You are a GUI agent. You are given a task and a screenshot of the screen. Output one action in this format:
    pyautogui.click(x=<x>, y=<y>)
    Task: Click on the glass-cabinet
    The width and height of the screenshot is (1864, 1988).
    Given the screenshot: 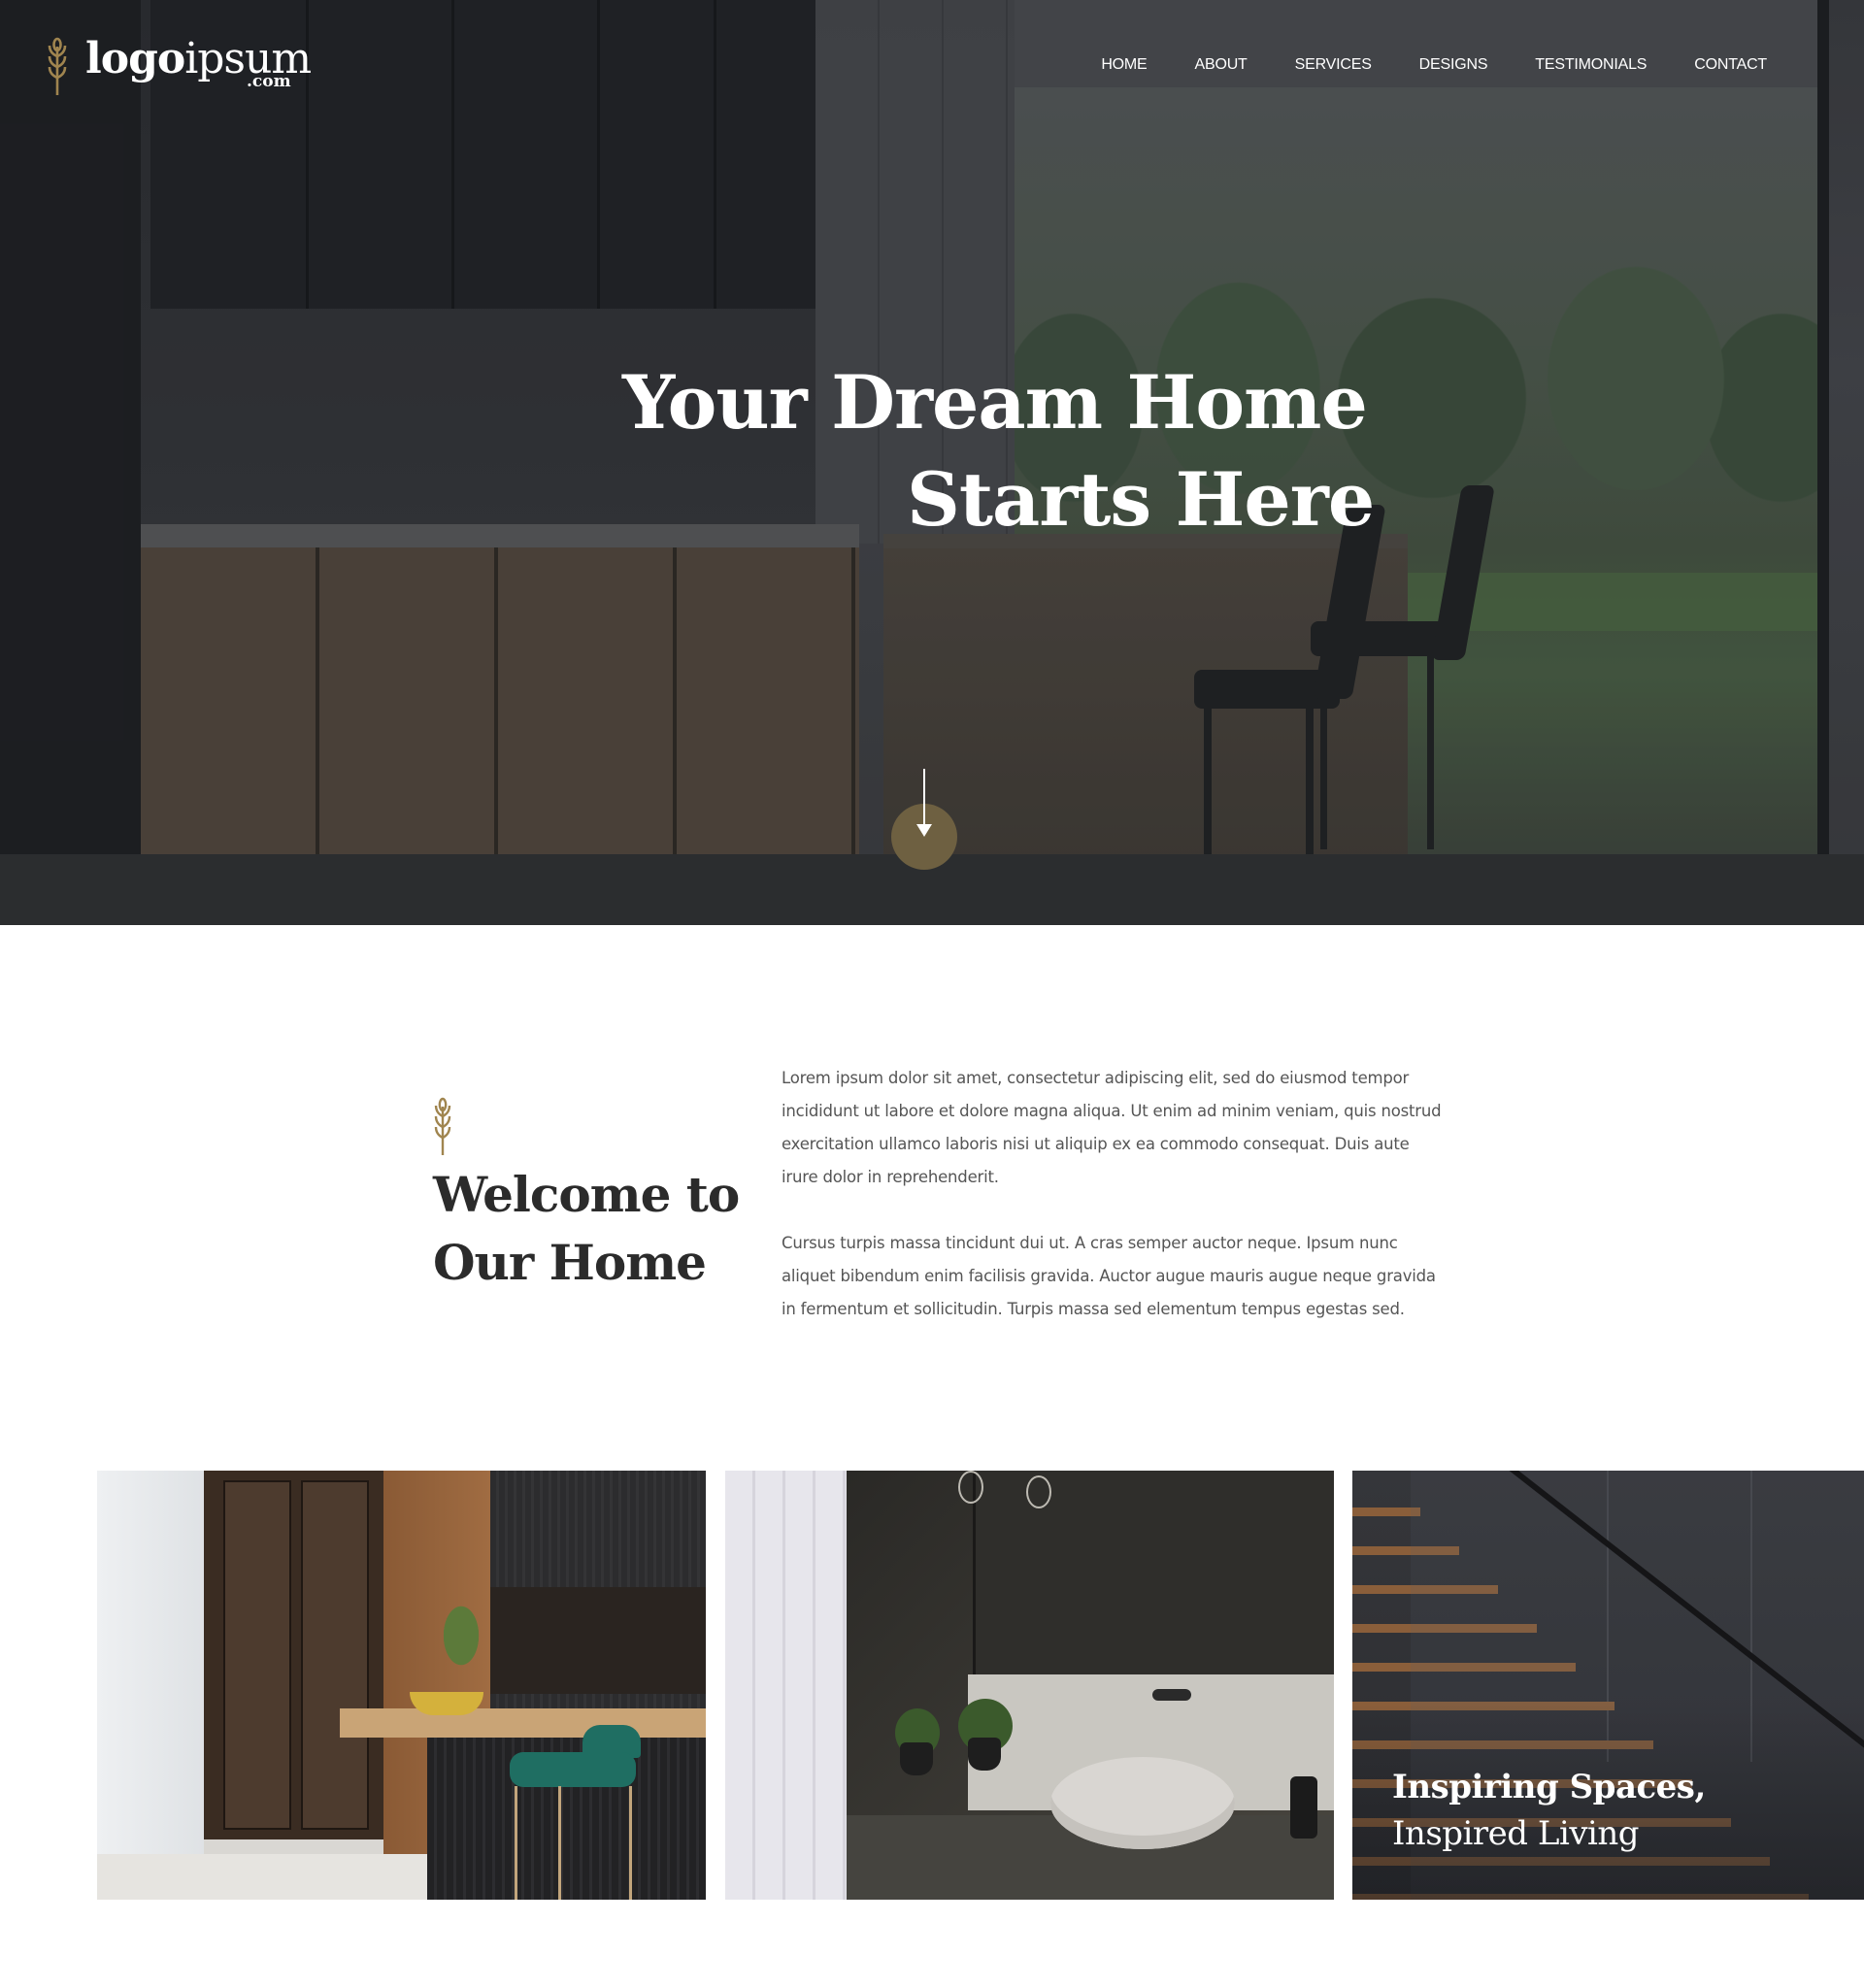 What is the action you would take?
    pyautogui.click(x=293, y=1655)
    